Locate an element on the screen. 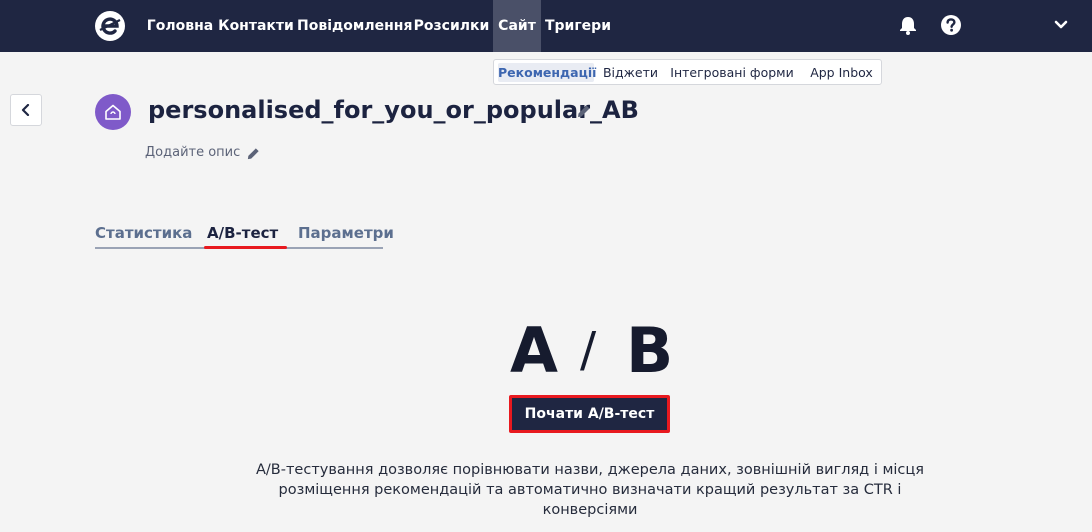 Image resolution: width=1092 pixels, height=532 pixels. home-icon is located at coordinates (113, 112).